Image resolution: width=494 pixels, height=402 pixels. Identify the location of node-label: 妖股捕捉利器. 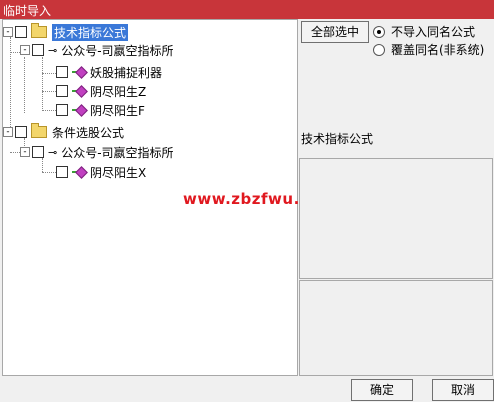
(126, 72).